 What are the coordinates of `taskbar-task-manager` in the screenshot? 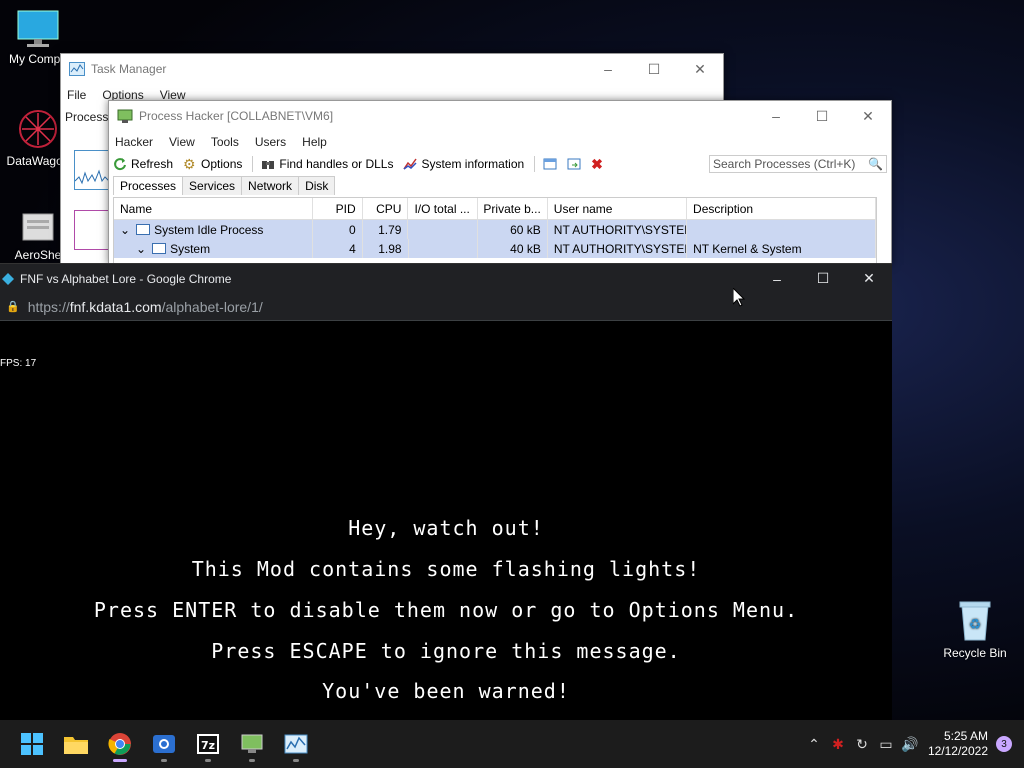 It's located at (296, 744).